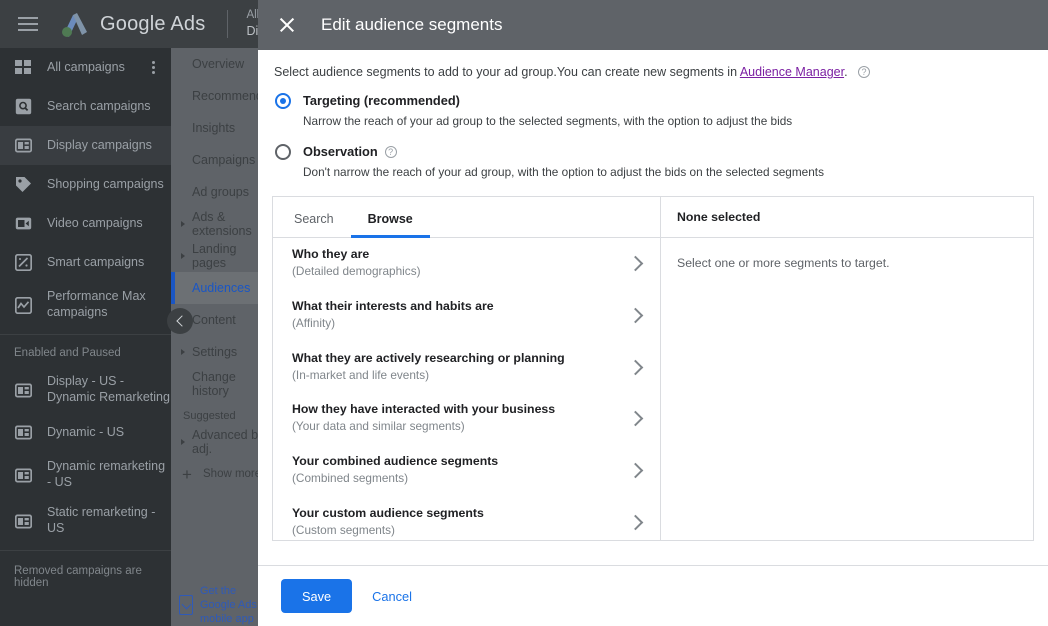 Image resolution: width=1048 pixels, height=626 pixels. I want to click on sidebar-campaign-label: Dynamic - US, so click(86, 431).